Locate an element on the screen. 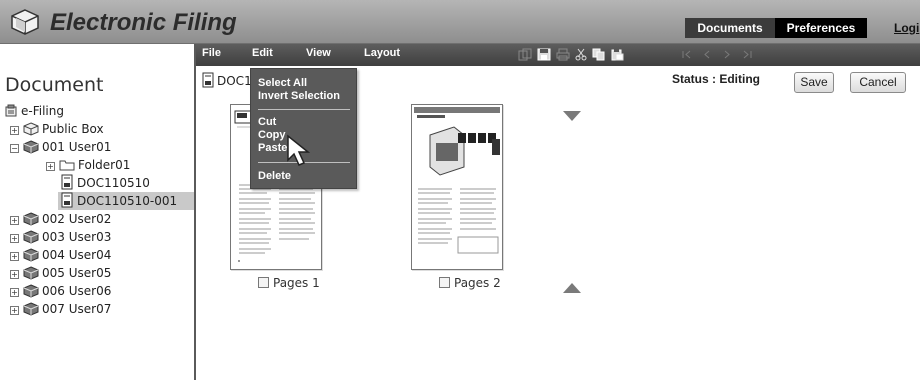 The image size is (920, 380). page-2-label-text: Pages 2 is located at coordinates (477, 283).